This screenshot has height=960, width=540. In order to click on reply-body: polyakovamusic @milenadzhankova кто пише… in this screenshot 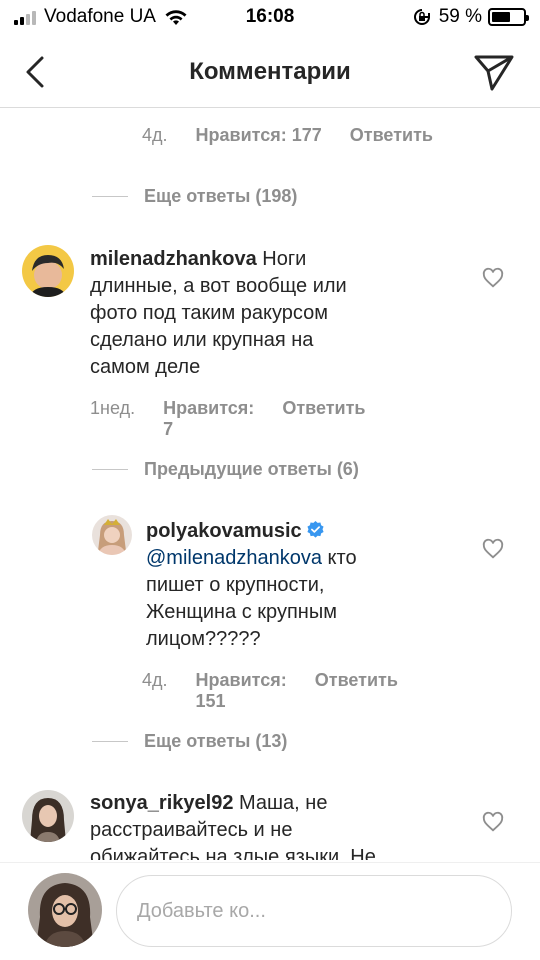, I will do `click(306, 585)`.